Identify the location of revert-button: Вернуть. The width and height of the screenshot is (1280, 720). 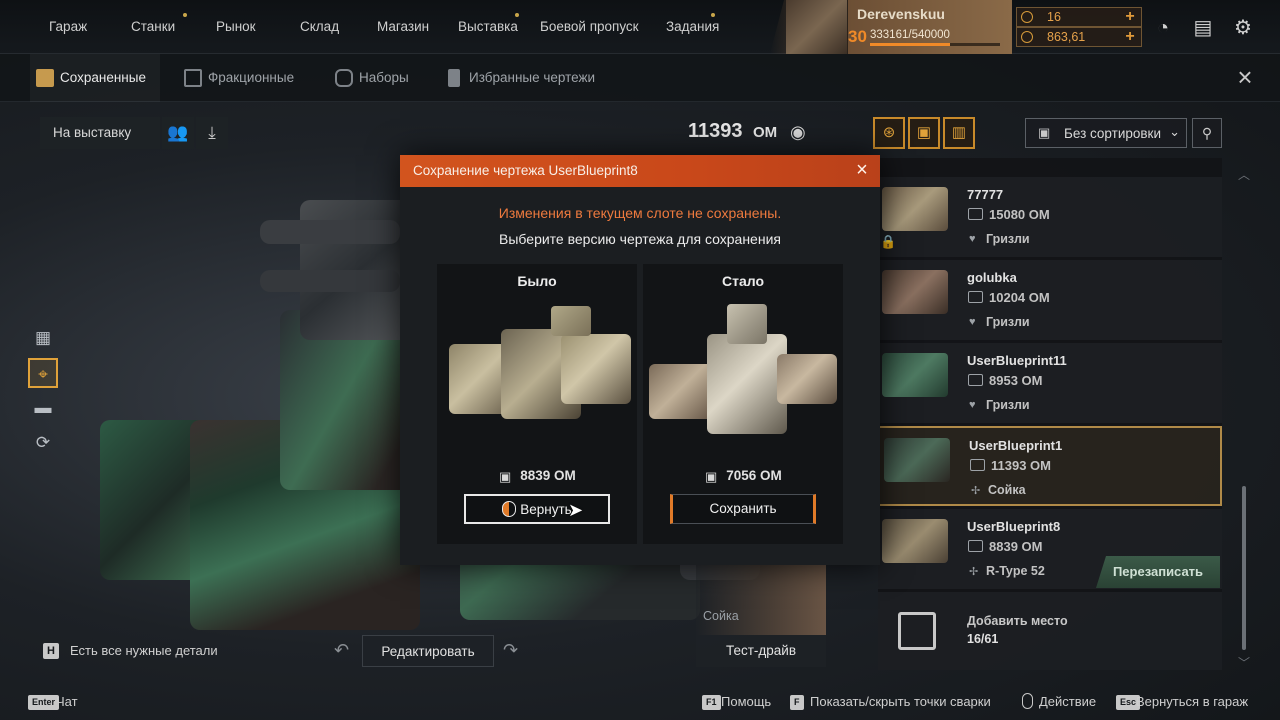
(537, 509).